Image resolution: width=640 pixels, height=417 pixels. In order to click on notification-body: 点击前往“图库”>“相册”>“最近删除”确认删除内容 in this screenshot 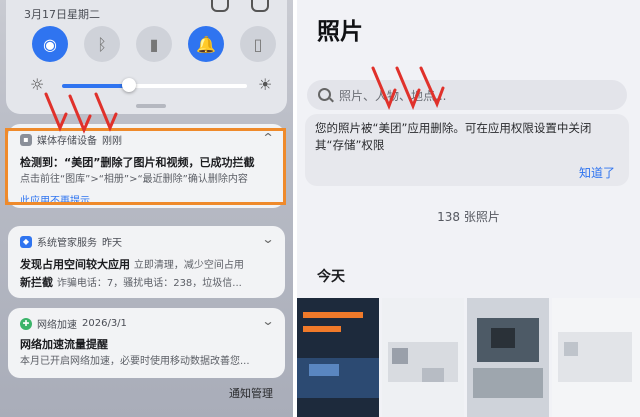, I will do `click(134, 179)`.